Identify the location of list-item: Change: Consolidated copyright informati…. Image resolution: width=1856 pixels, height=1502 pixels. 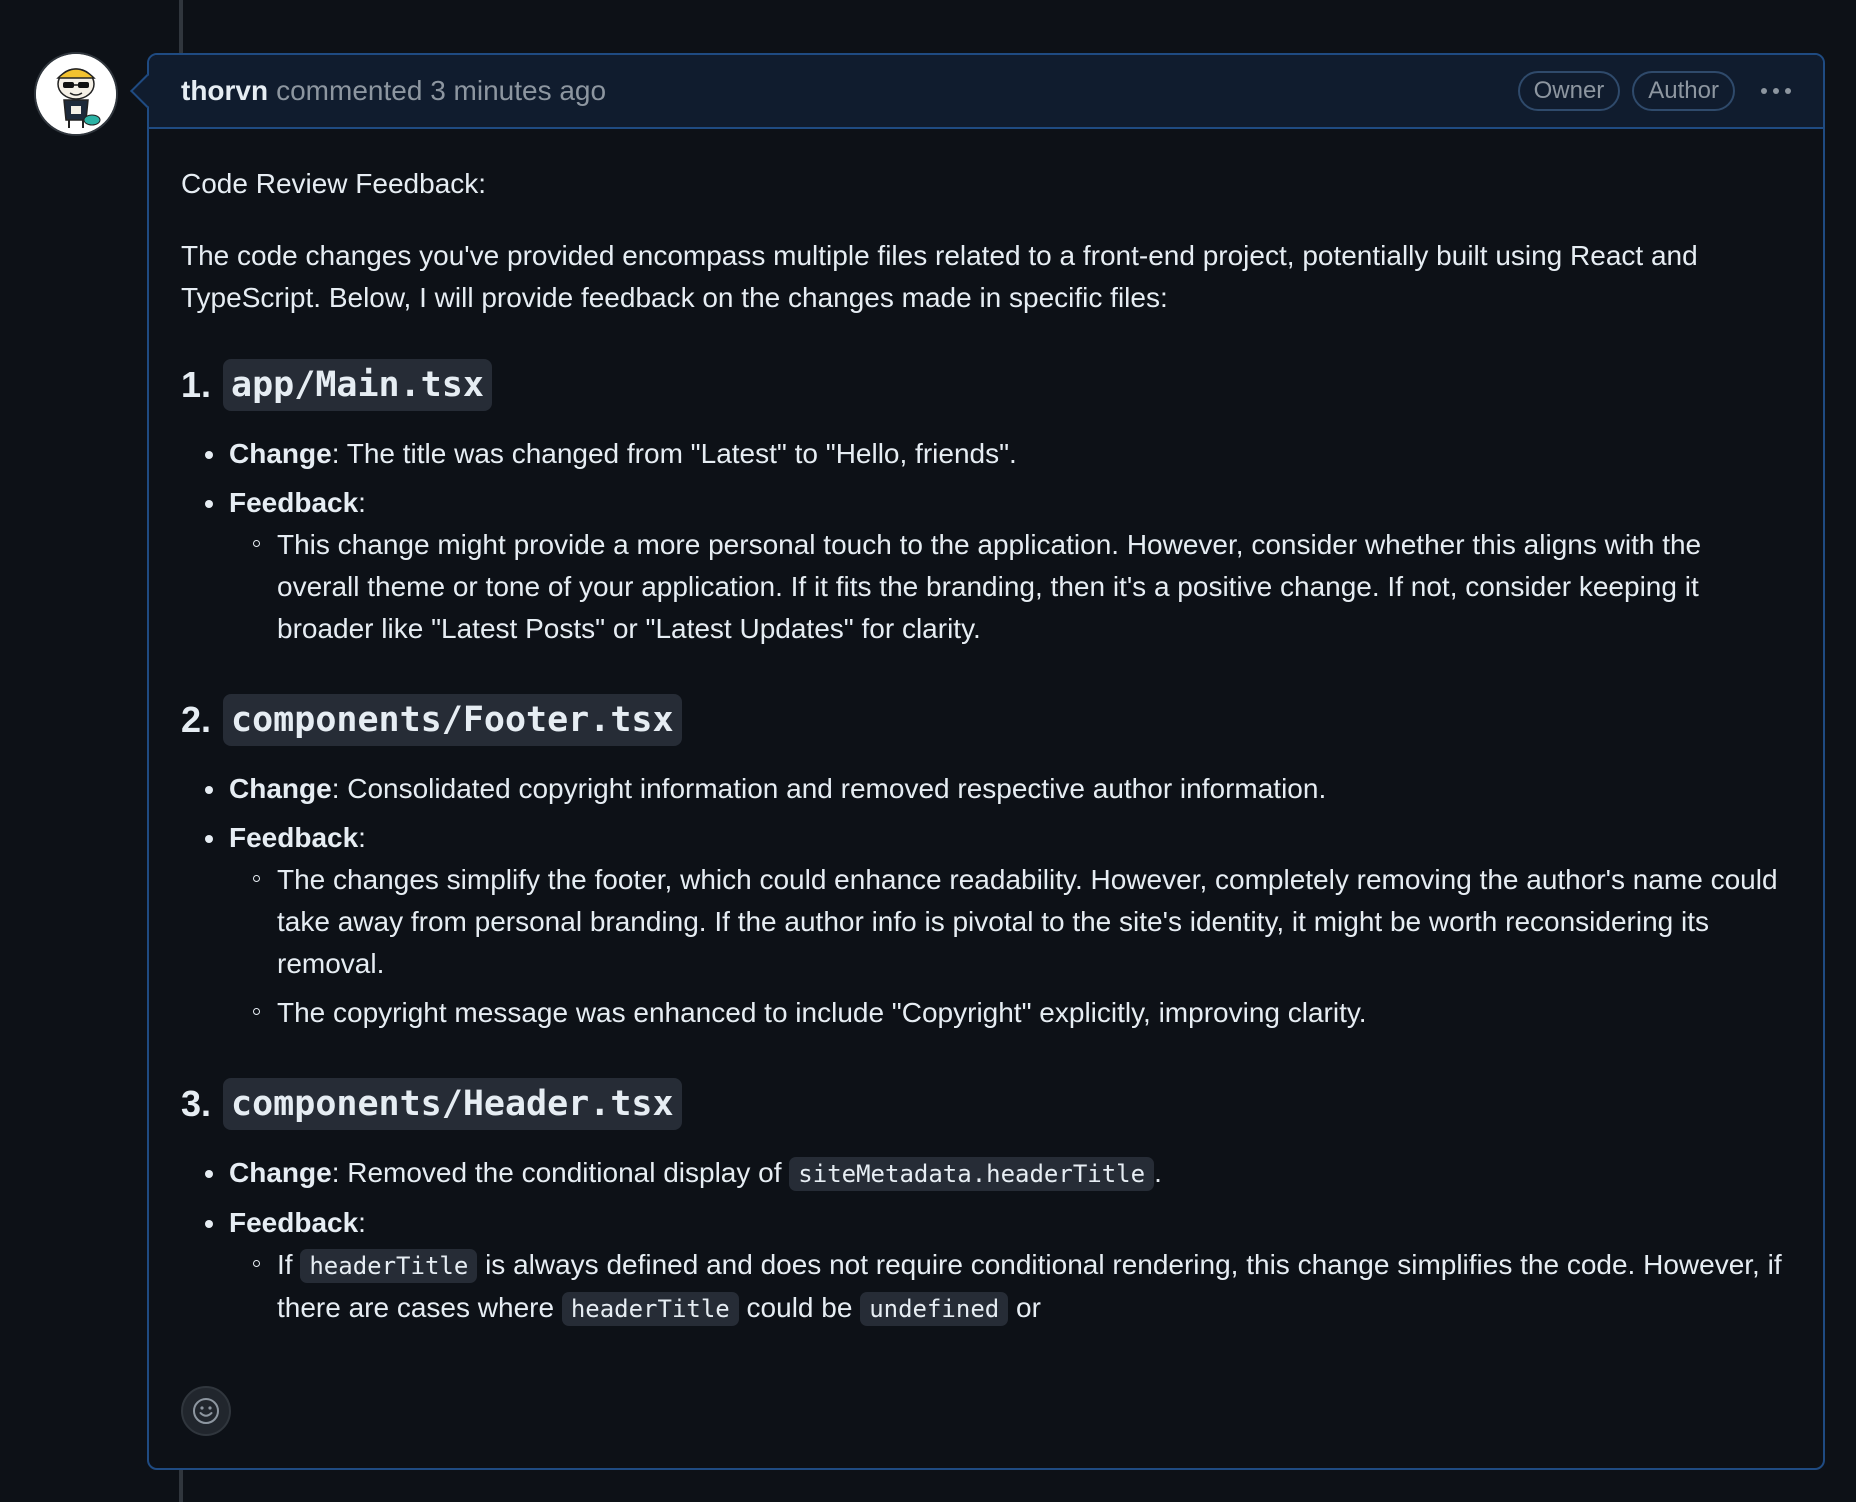
(998, 789).